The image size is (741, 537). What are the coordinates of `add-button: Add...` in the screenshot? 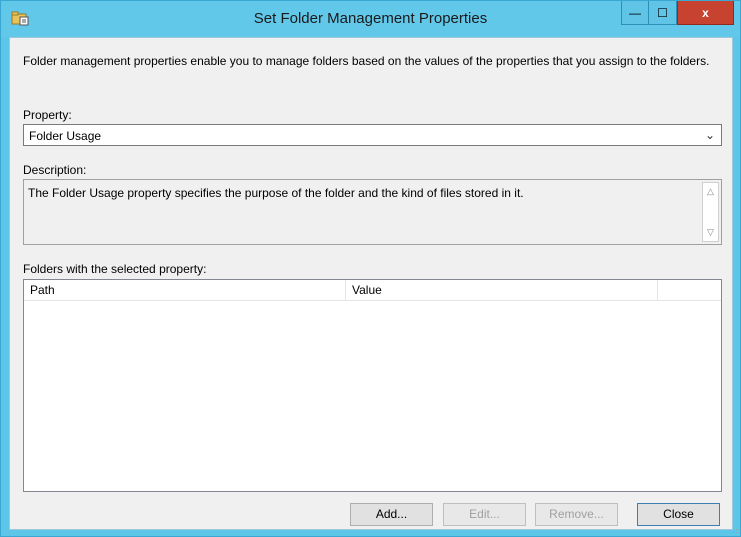 It's located at (391, 514).